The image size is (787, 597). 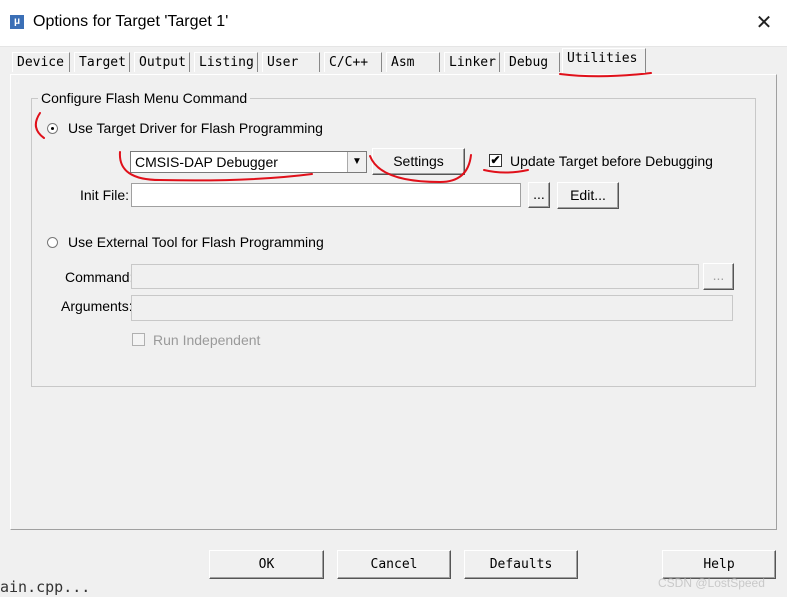 What do you see at coordinates (17, 22) in the screenshot?
I see `keil-app-icon: μ` at bounding box center [17, 22].